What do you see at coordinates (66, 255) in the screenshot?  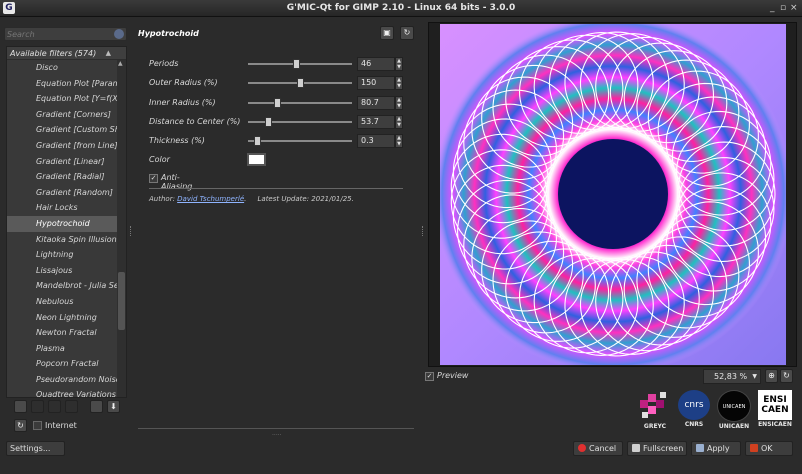 I see `filter-item: Lightning` at bounding box center [66, 255].